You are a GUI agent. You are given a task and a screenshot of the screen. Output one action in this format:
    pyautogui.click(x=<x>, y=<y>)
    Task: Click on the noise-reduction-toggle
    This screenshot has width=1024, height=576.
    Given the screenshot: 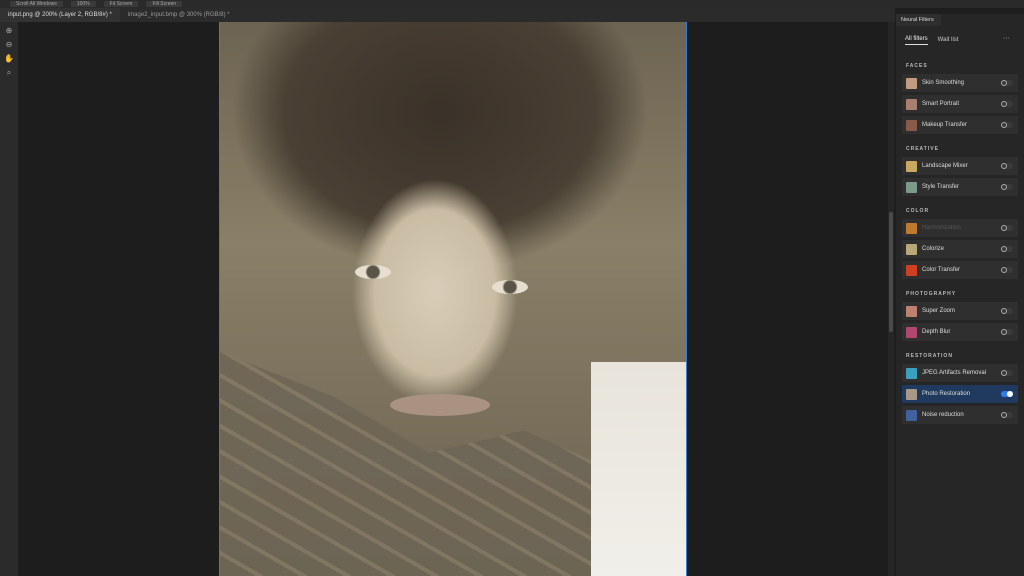 What is the action you would take?
    pyautogui.click(x=1007, y=415)
    